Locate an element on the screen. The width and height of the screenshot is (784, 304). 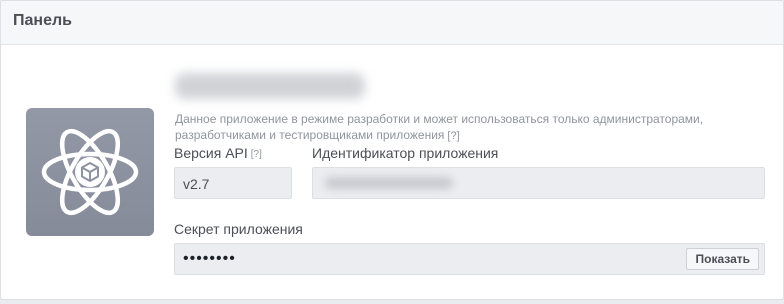
app-icon is located at coordinates (90, 172).